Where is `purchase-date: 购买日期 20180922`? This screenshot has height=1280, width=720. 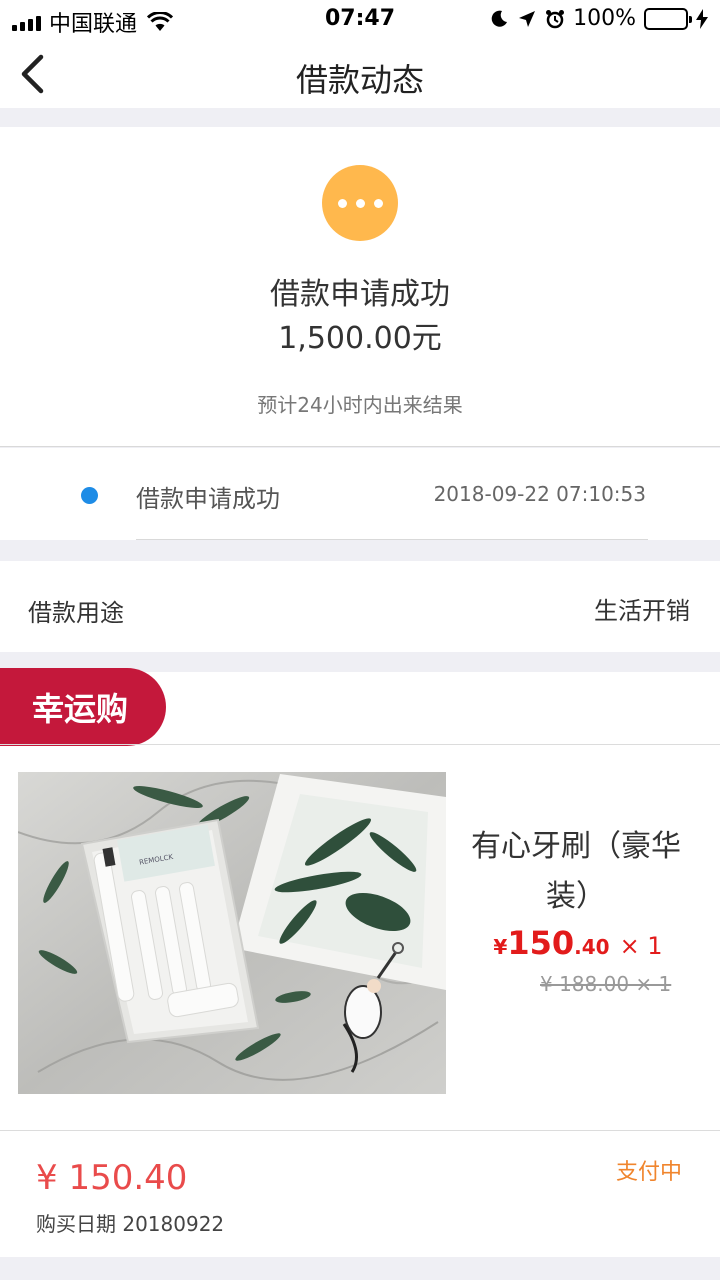 purchase-date: 购买日期 20180922 is located at coordinates (130, 1224).